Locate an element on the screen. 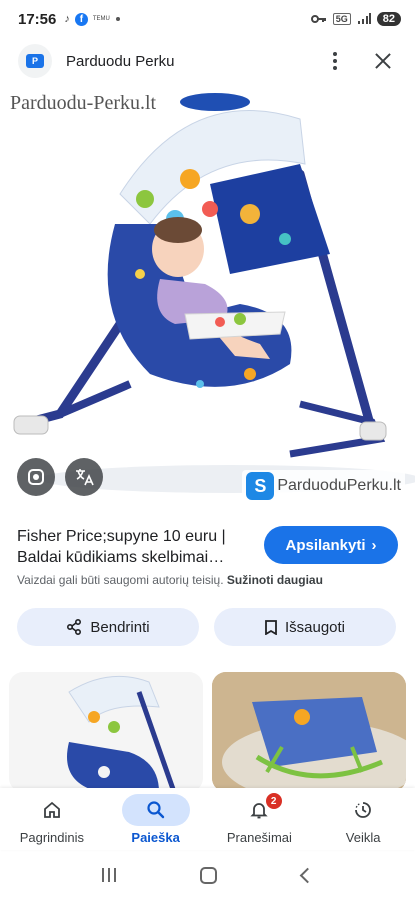 This screenshot has height=900, width=415. home-button is located at coordinates (209, 875).